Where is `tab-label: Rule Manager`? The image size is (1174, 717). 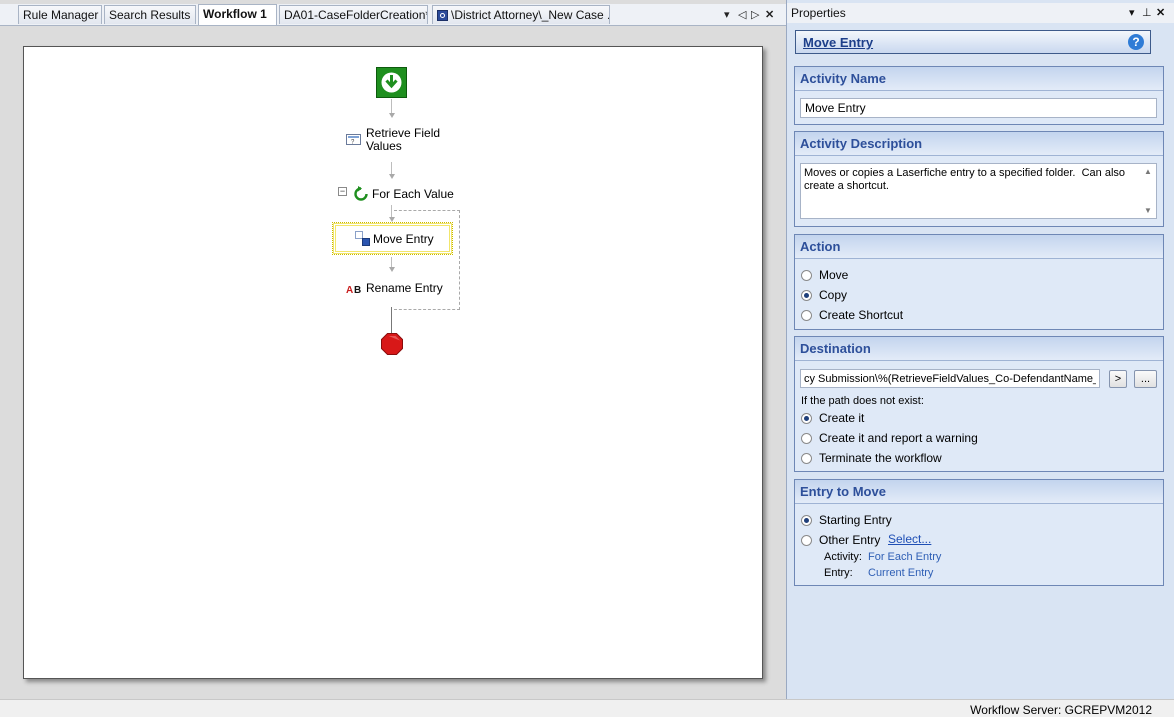
tab-label: Rule Manager is located at coordinates (61, 15).